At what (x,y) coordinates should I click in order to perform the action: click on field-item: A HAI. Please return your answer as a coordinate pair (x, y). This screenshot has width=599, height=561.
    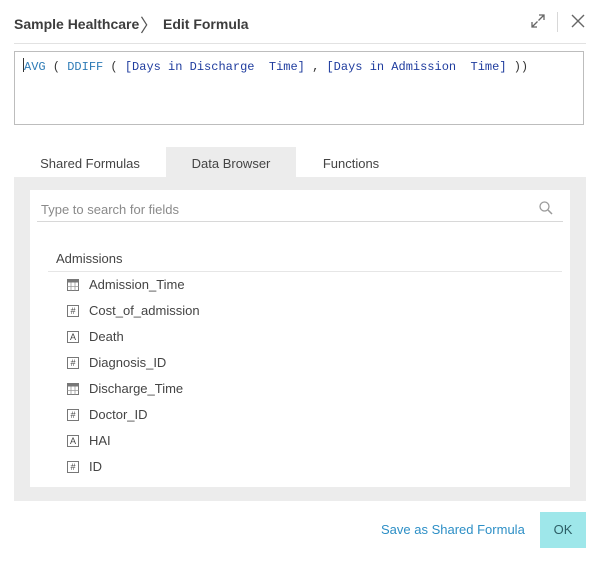
    Looking at the image, I should click on (298, 442).